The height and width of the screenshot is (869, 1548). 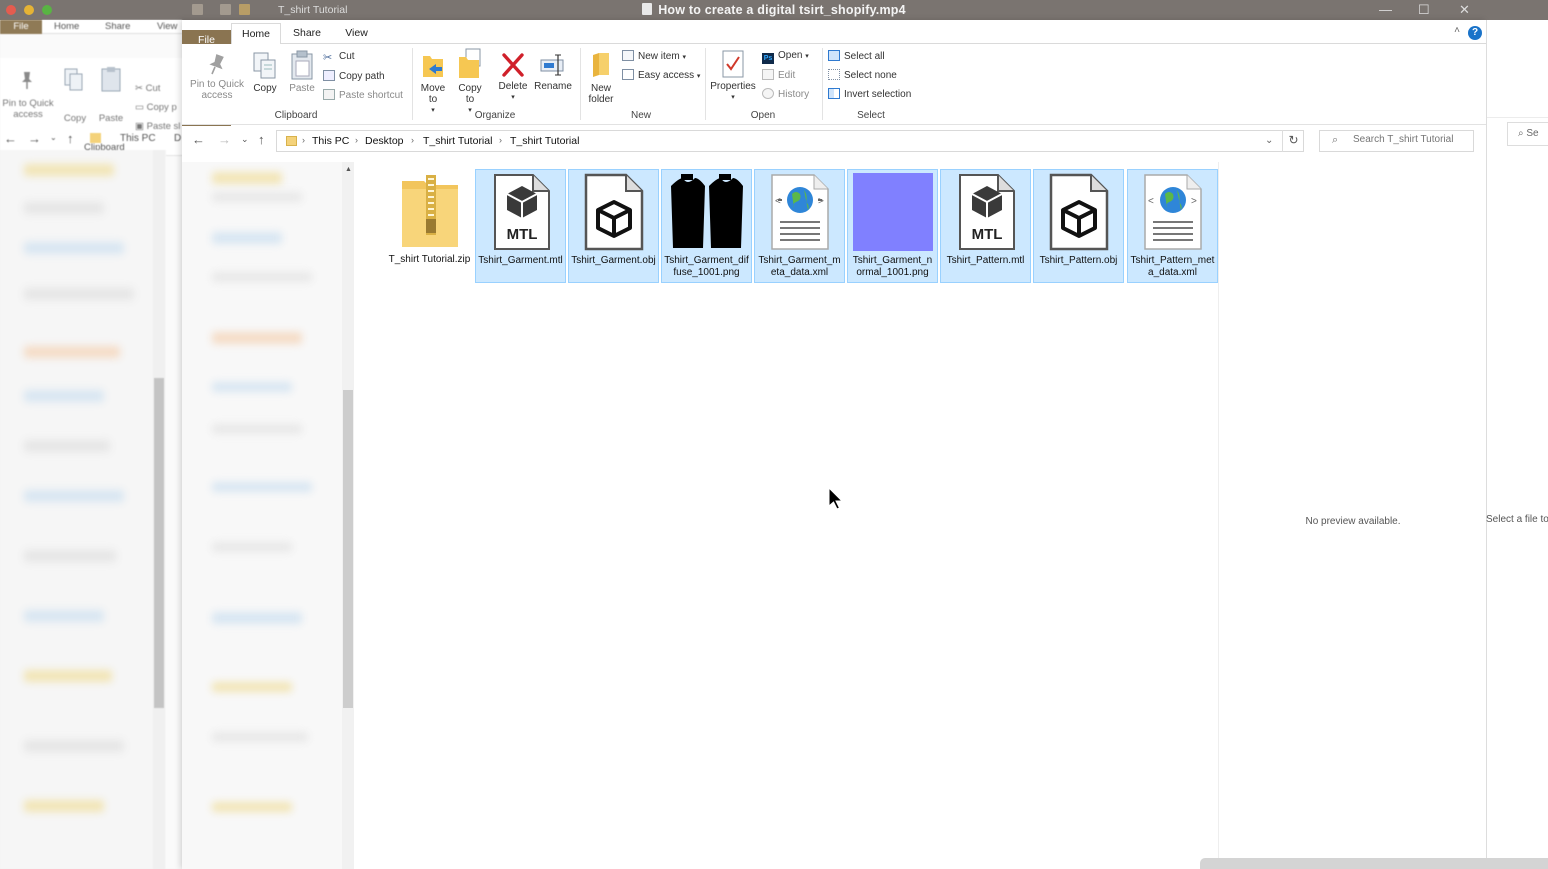 What do you see at coordinates (521, 234) in the screenshot?
I see `mtl-label: MTL` at bounding box center [521, 234].